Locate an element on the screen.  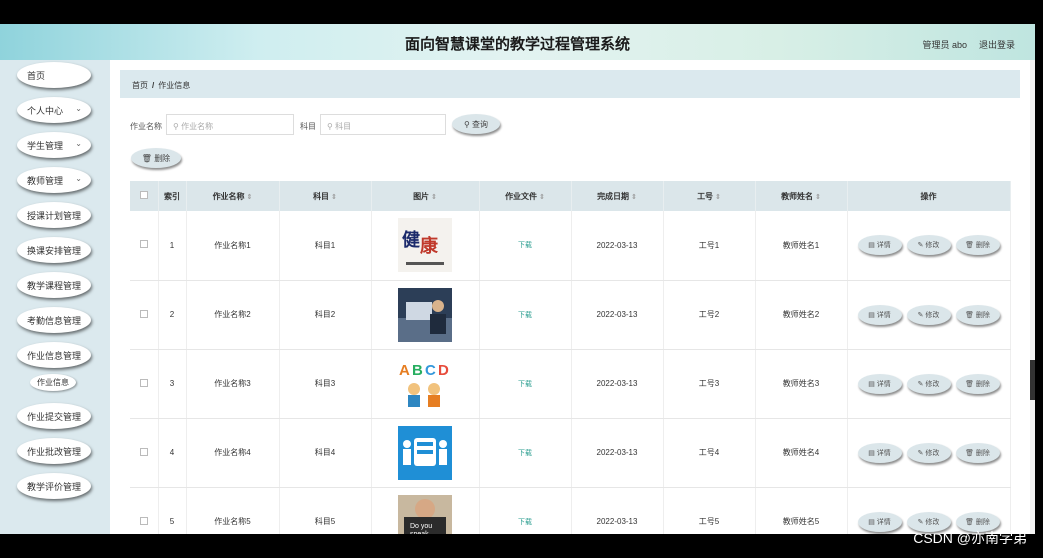
query-button: ⚲ 查询 is located at coordinates (476, 124).